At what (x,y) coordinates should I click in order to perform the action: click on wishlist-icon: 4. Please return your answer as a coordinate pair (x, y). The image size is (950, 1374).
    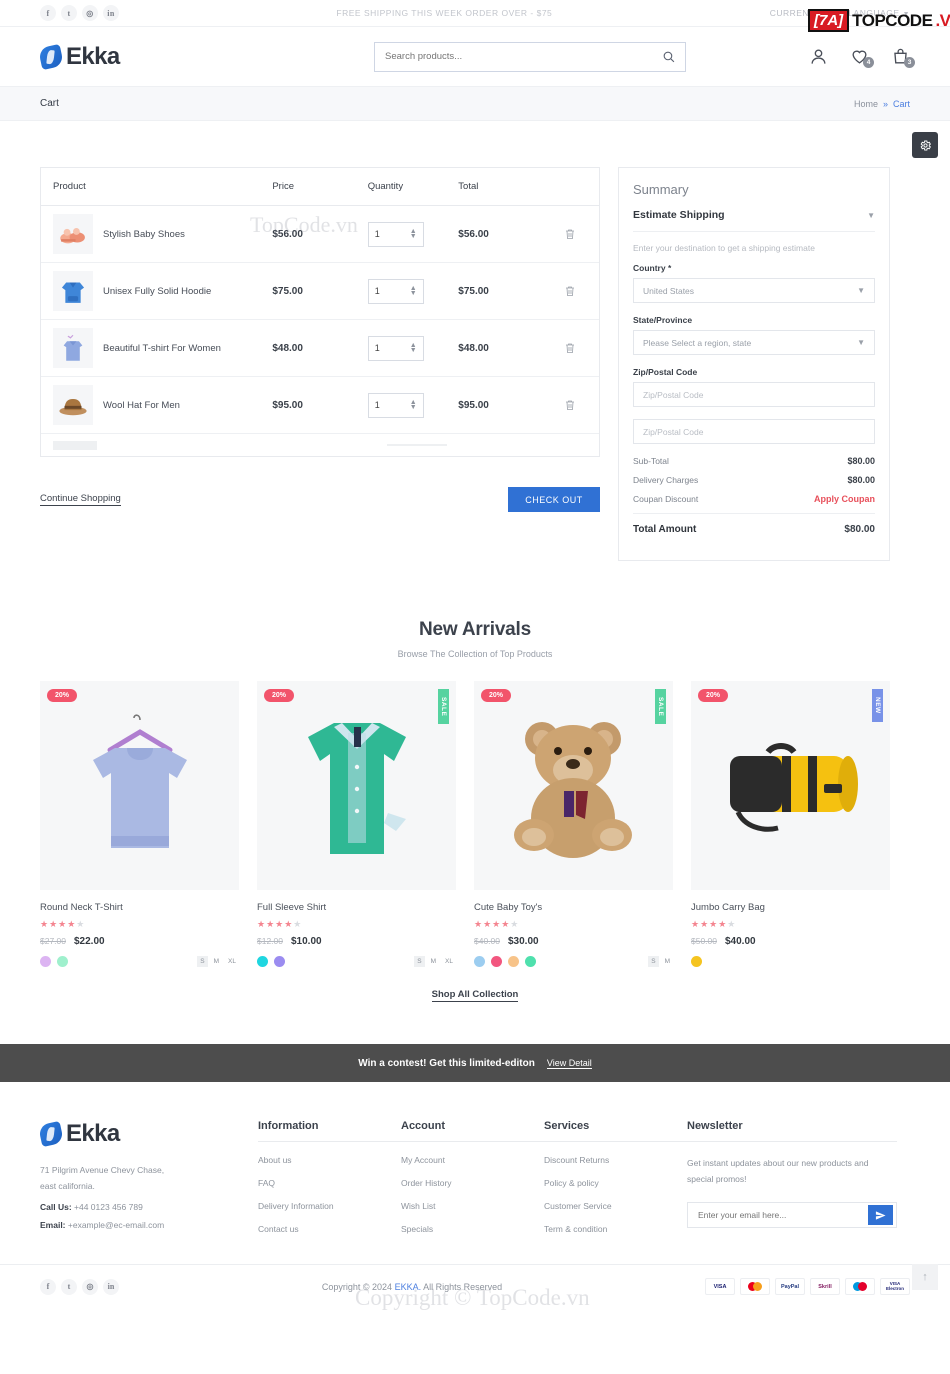
    Looking at the image, I should click on (862, 57).